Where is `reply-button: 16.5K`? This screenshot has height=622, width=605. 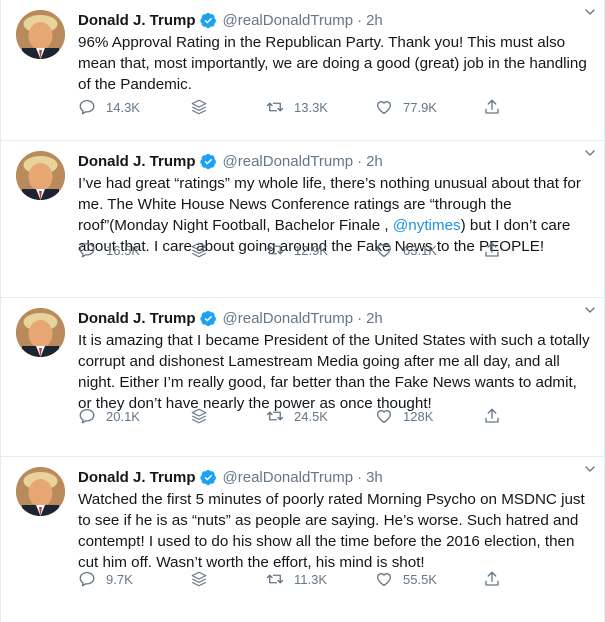 reply-button: 16.5K is located at coordinates (109, 250).